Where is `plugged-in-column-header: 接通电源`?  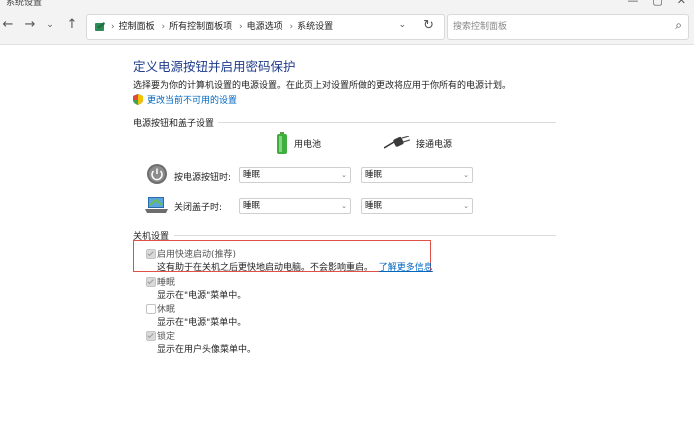
plugged-in-column-header: 接通电源 is located at coordinates (418, 143).